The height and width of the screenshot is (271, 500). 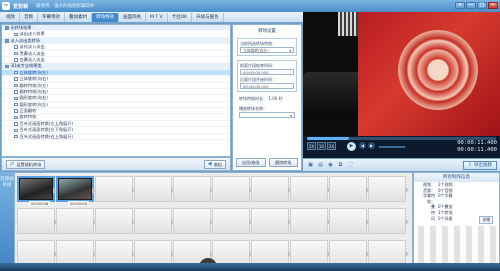 What do you see at coordinates (330, 165) in the screenshot?
I see `camera-icon: ◉` at bounding box center [330, 165].